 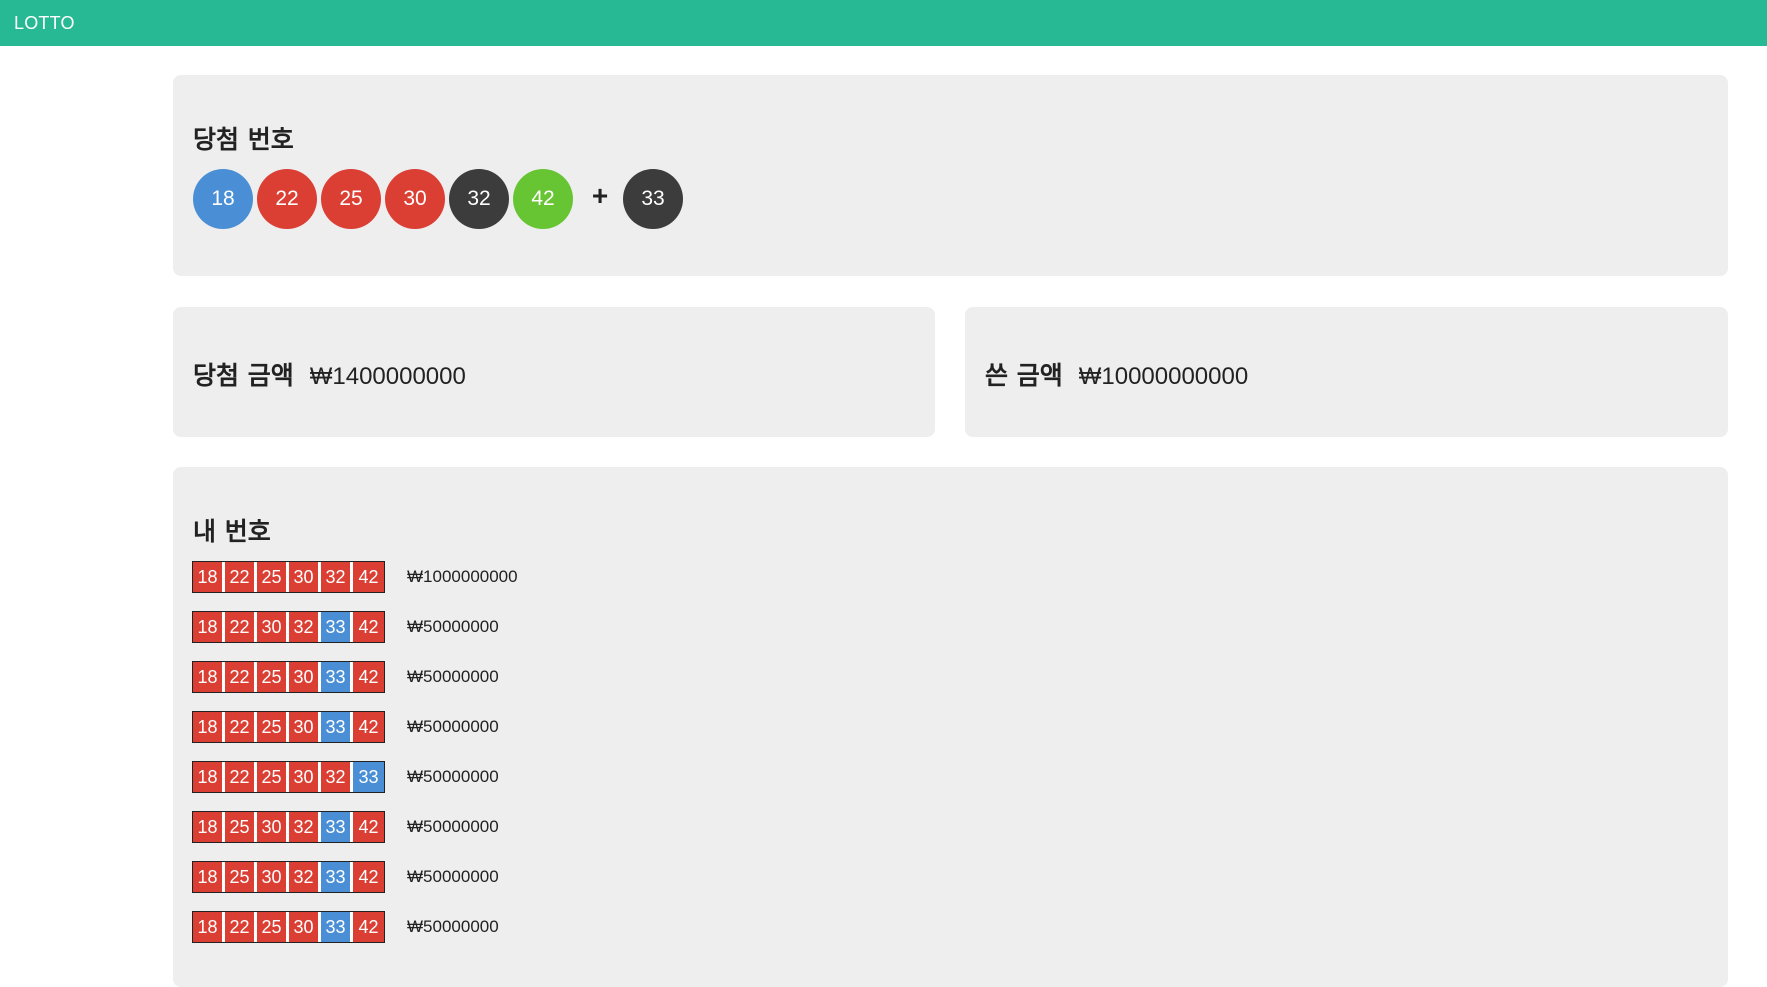 What do you see at coordinates (1024, 375) in the screenshot?
I see `spent-amount-label: 쓴 금액` at bounding box center [1024, 375].